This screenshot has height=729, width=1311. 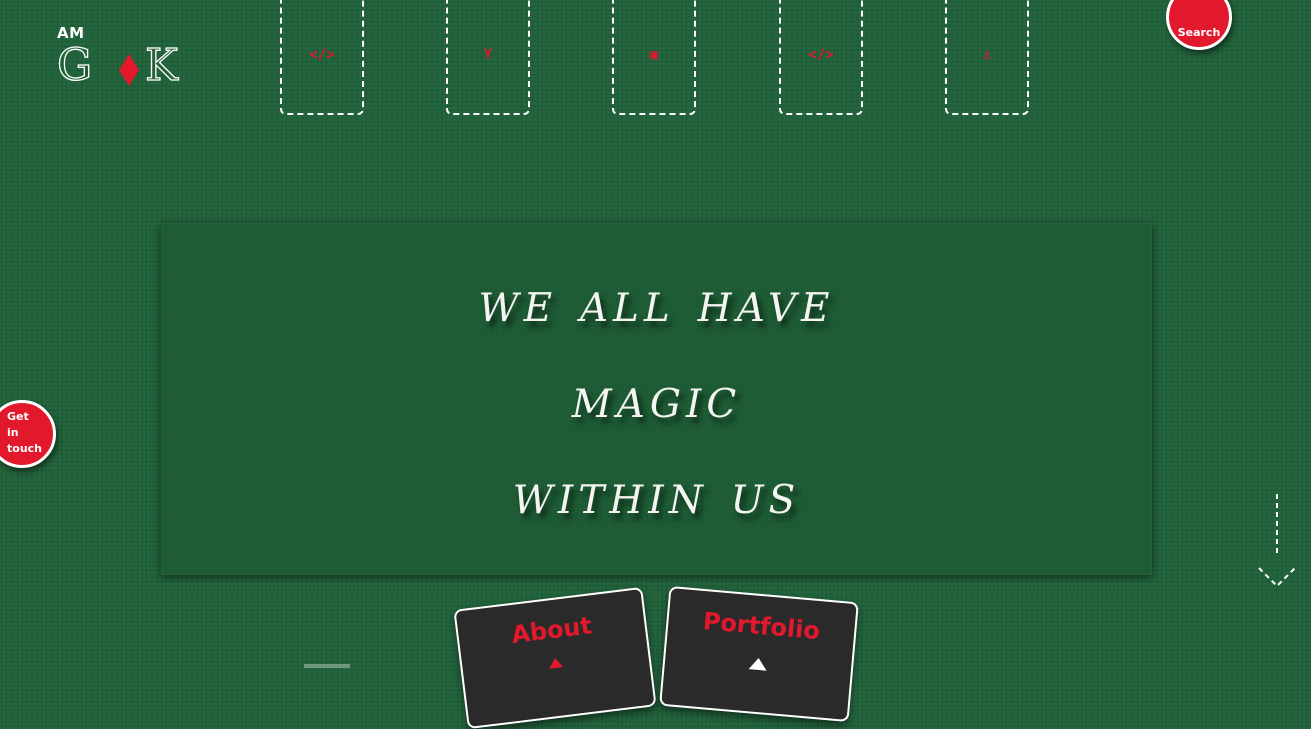 I want to click on diamond-pip-icon, so click(x=556, y=663).